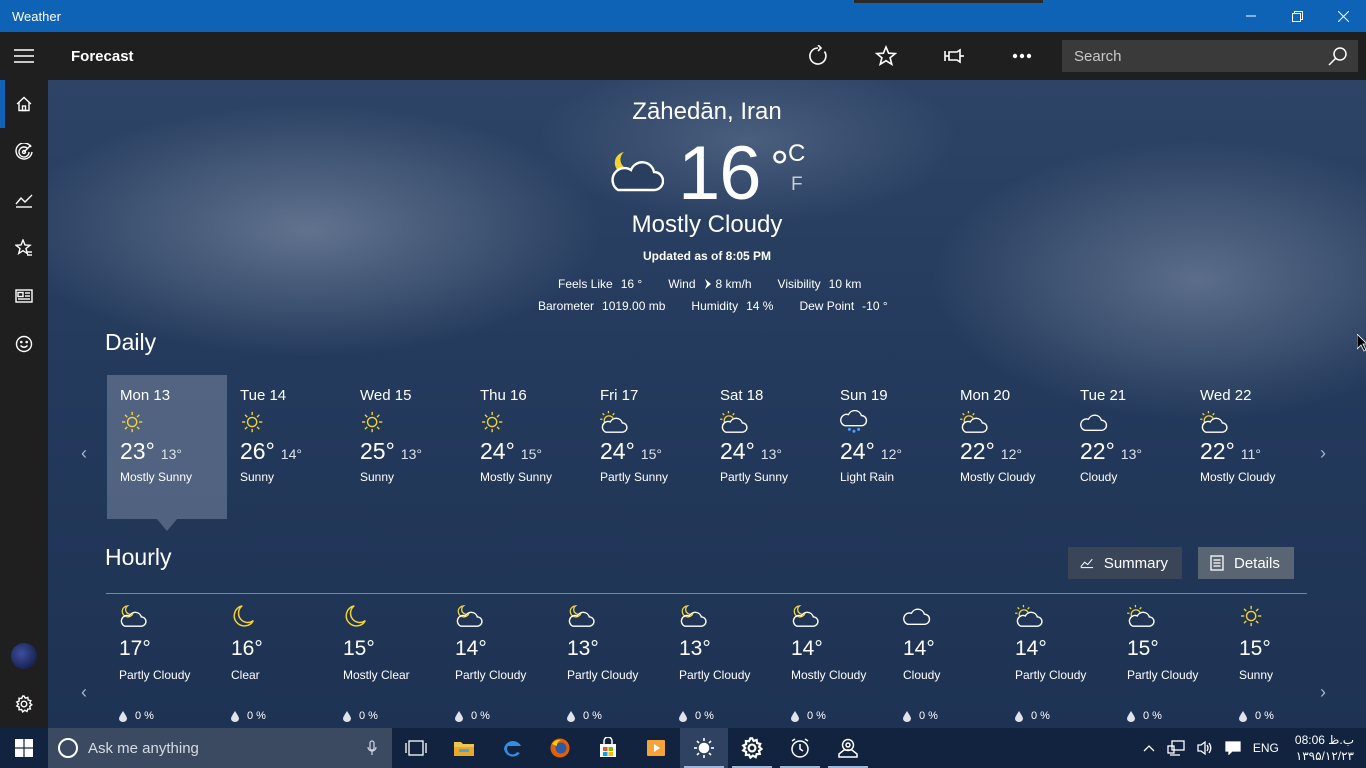  Describe the element at coordinates (1250, 454) in the screenshot. I see `day-low: 11°` at that location.